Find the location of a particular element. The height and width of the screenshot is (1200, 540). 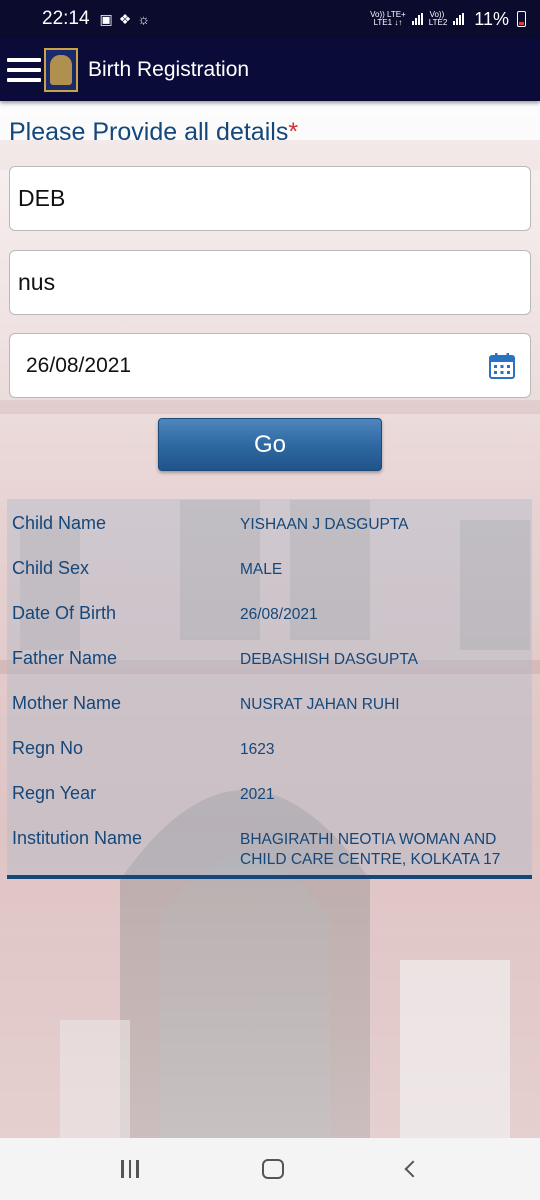

detail-label: Child Sex is located at coordinates (51, 568).